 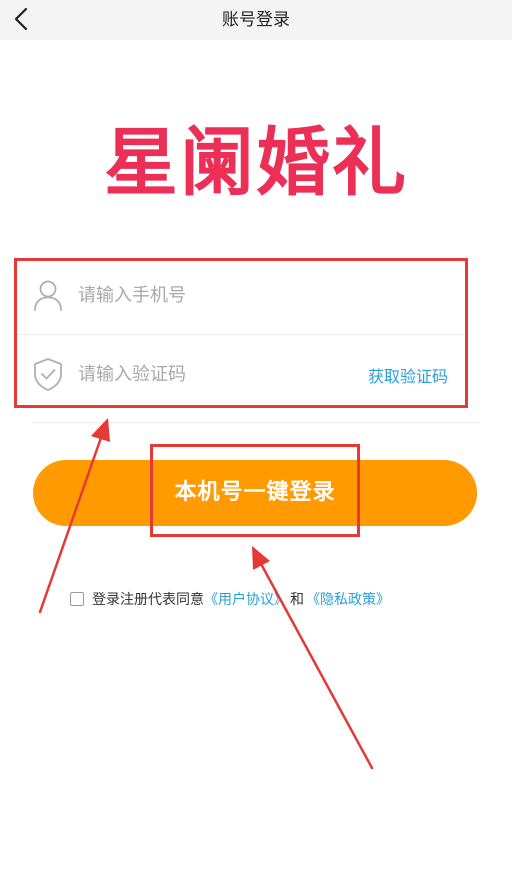 I want to click on privacy-policy-link: 《隐私政策》, so click(x=348, y=599).